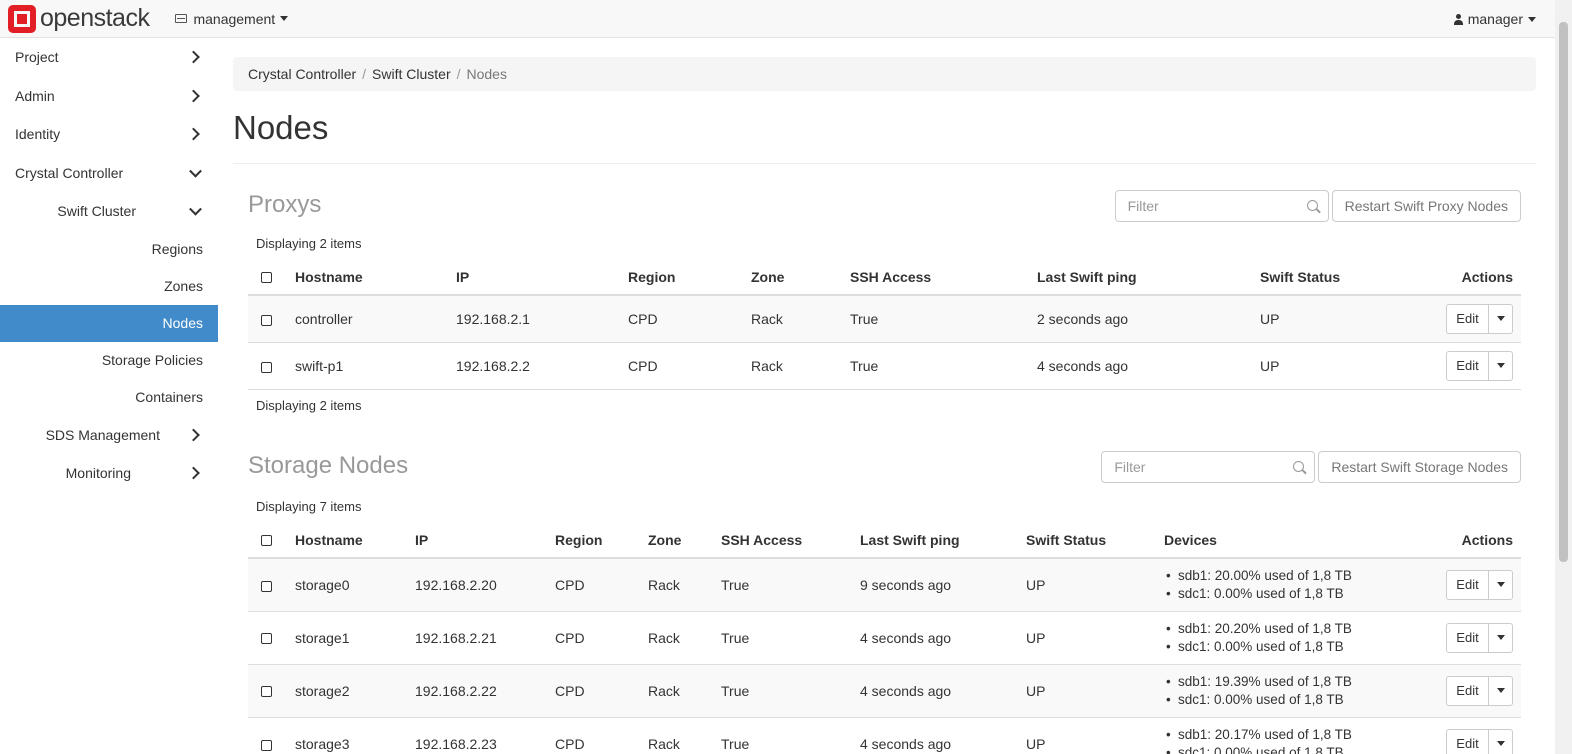 This screenshot has width=1572, height=754. I want to click on sidebar-item-containers: Containers, so click(109, 397).